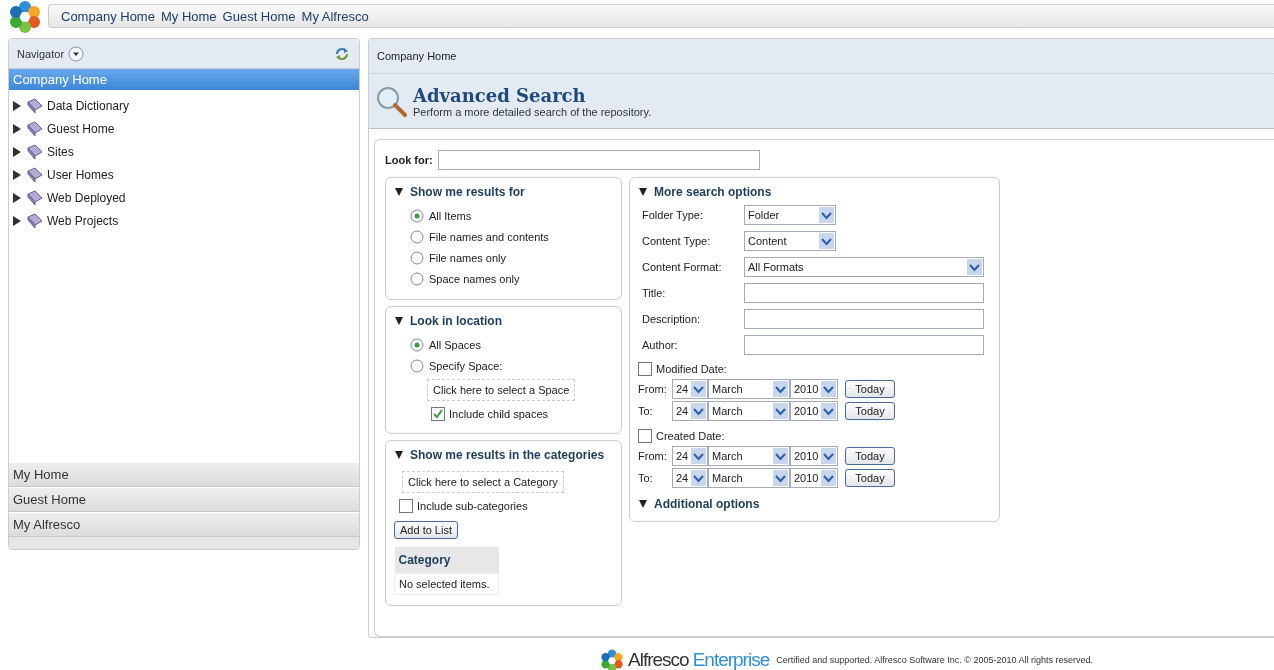 Image resolution: width=1274 pixels, height=670 pixels. What do you see at coordinates (713, 192) in the screenshot?
I see `section-title: More search options` at bounding box center [713, 192].